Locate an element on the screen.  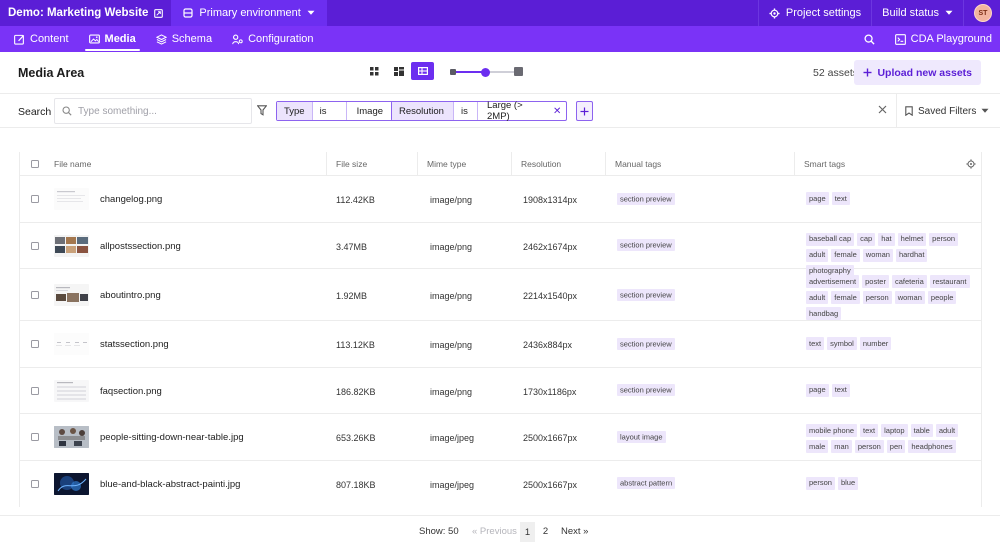
nav-item-schema: Schema is located at coordinates (184, 39).